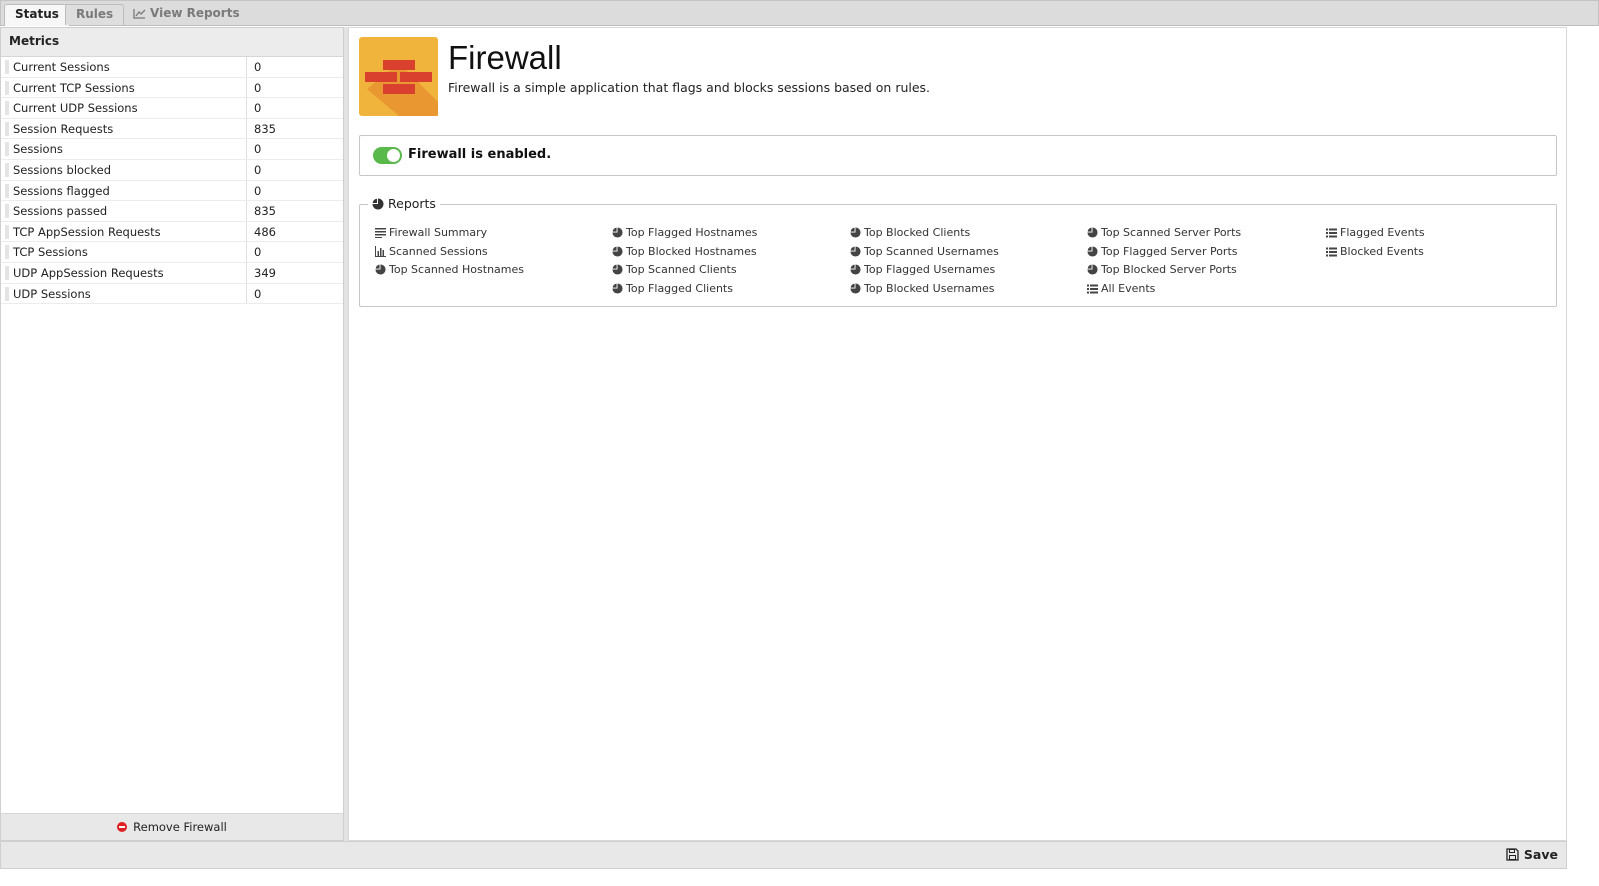 This screenshot has height=886, width=1599. What do you see at coordinates (924, 270) in the screenshot?
I see `report-link: Top Flagged Usernames` at bounding box center [924, 270].